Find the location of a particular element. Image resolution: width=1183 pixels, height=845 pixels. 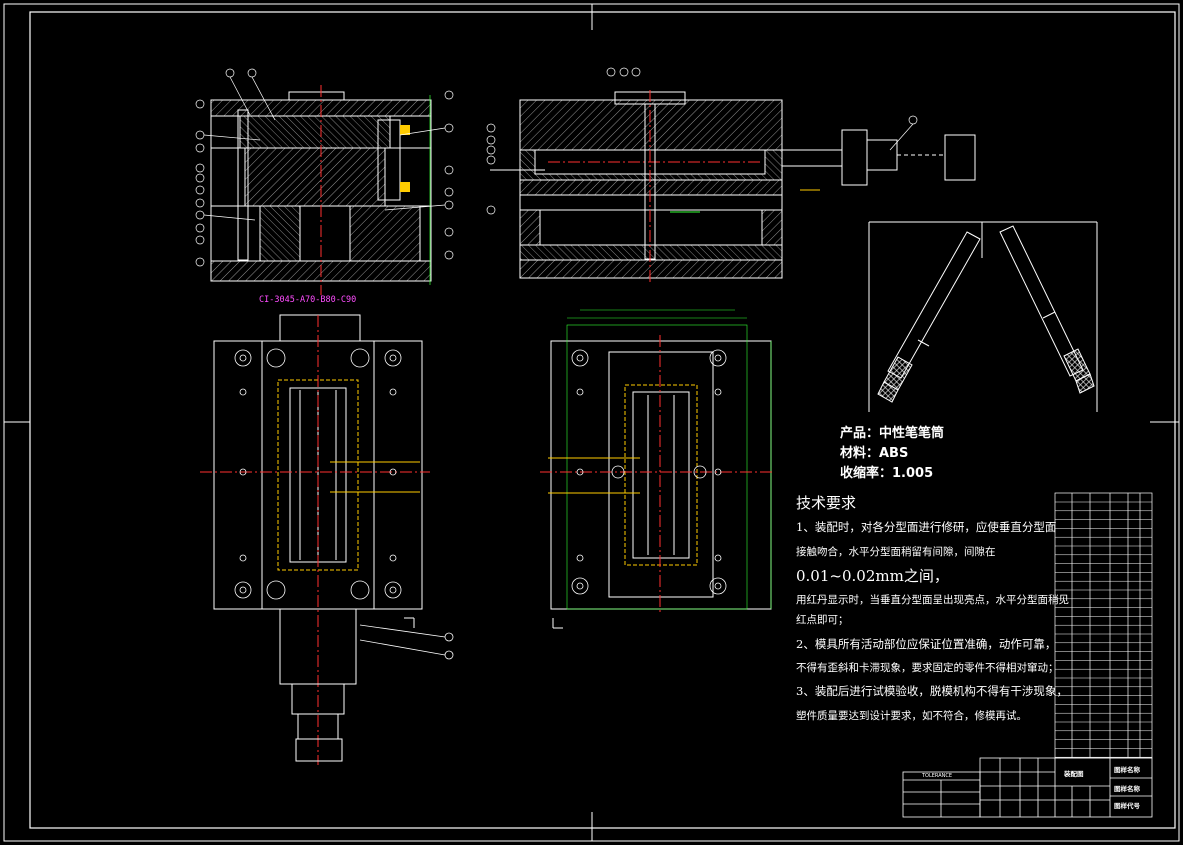

title-block-drawing-code: 图样代号 is located at coordinates (1127, 806).